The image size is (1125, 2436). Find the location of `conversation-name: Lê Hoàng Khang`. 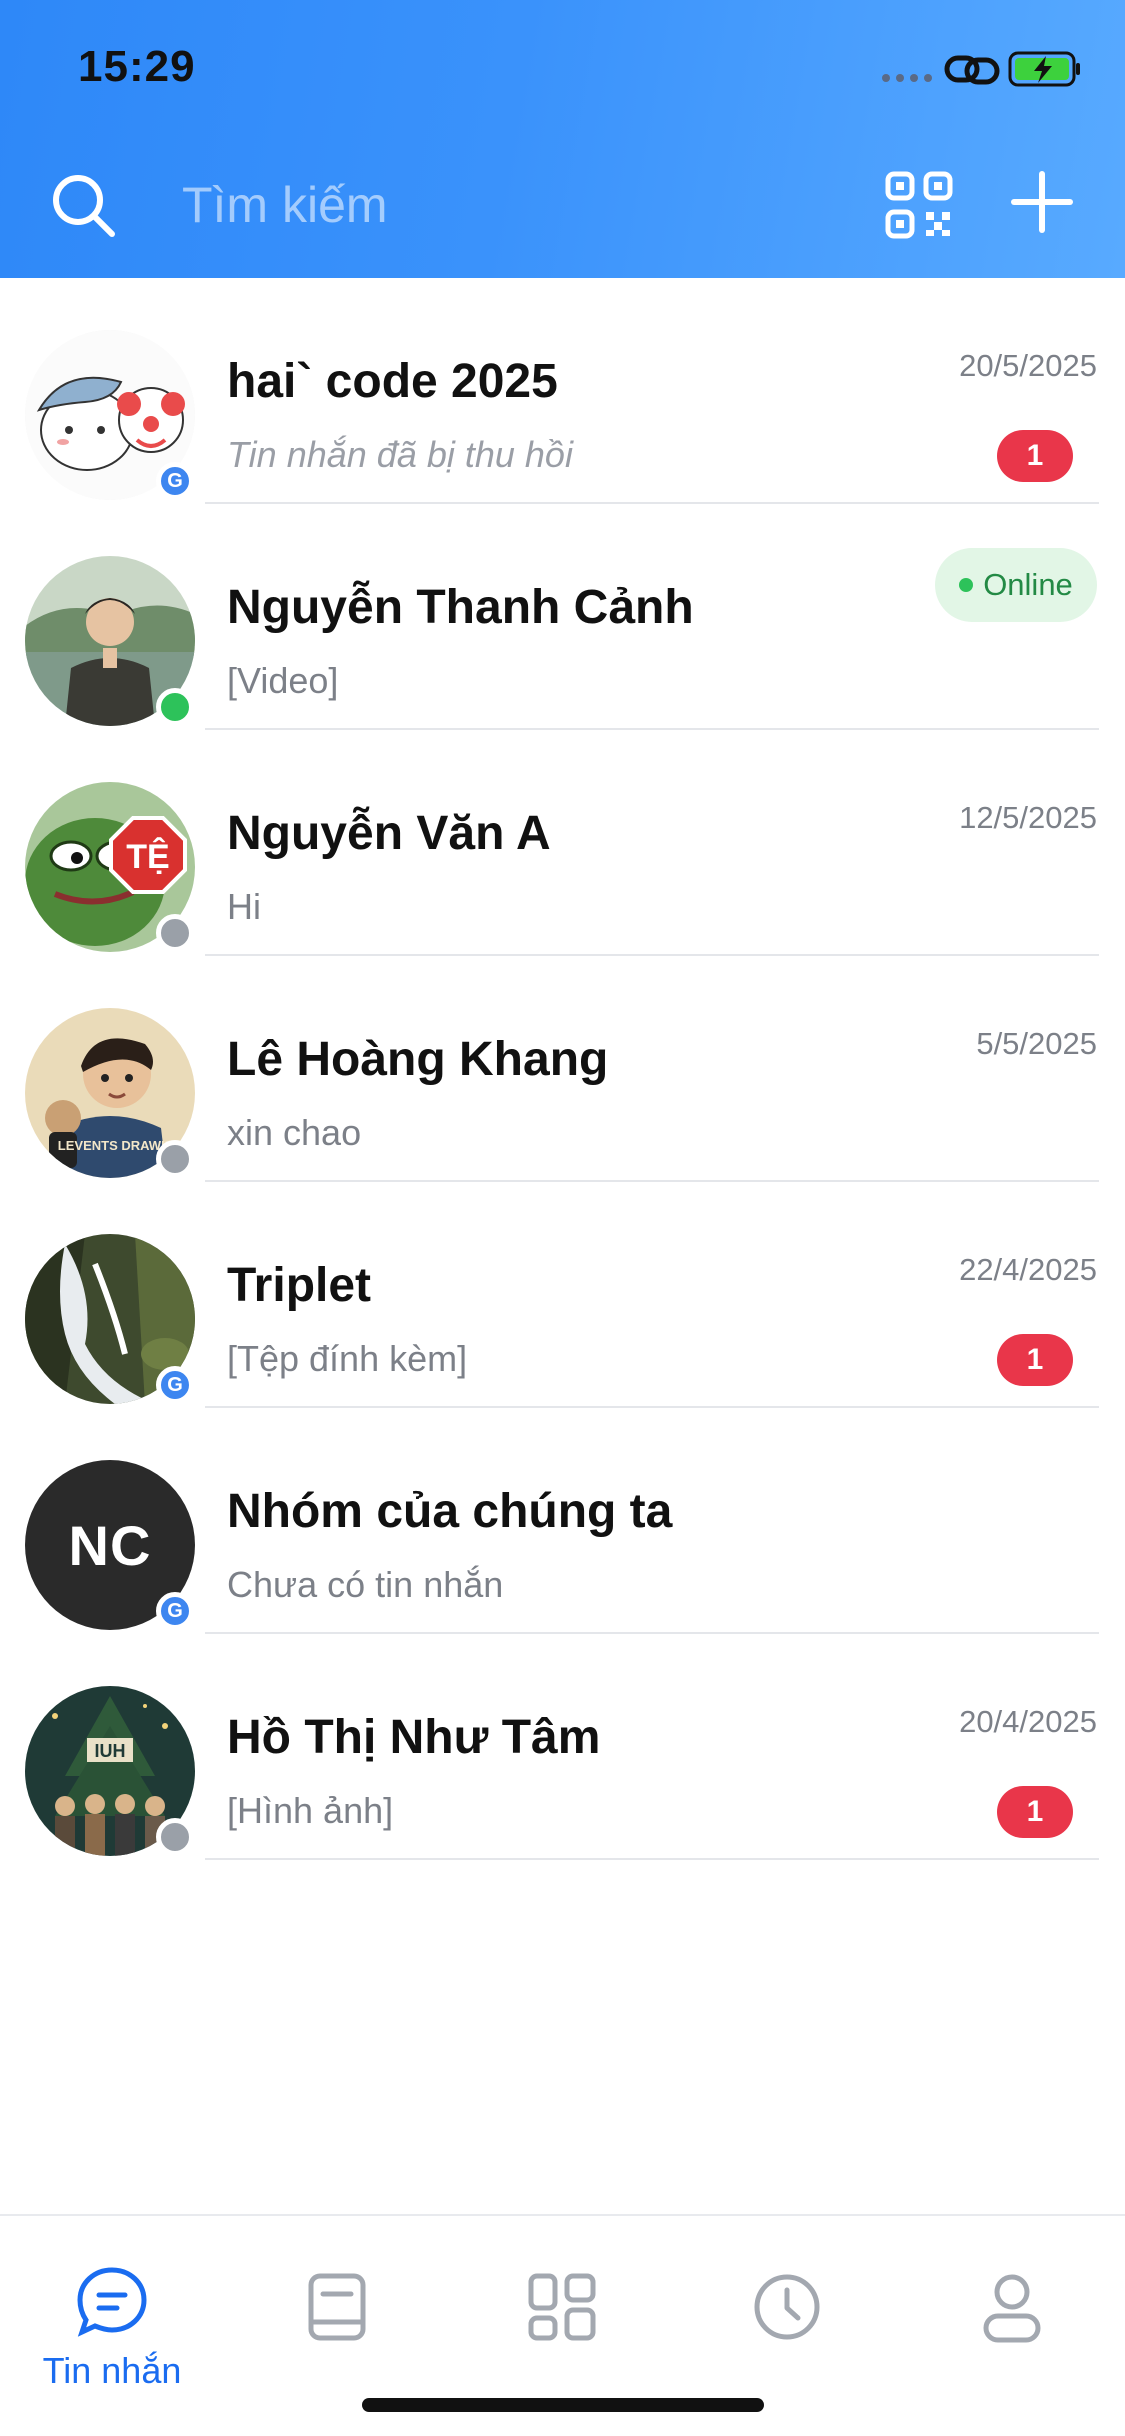

conversation-name: Lê Hoàng Khang is located at coordinates (418, 1059).